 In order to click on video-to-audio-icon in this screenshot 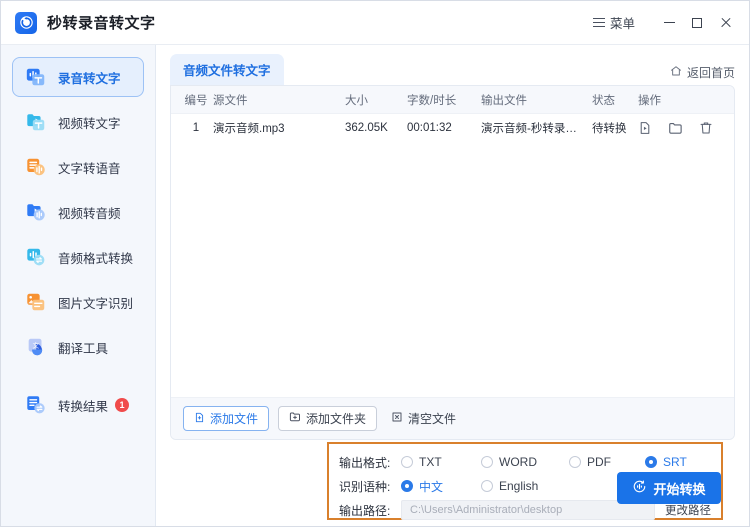, I will do `click(36, 212)`.